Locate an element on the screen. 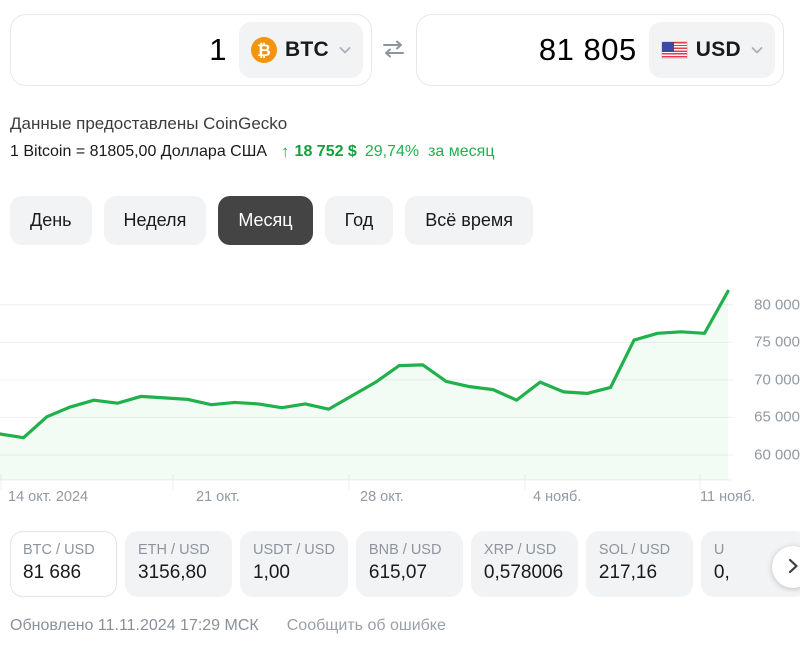  amount-field-to: 81 805 USD is located at coordinates (600, 50).